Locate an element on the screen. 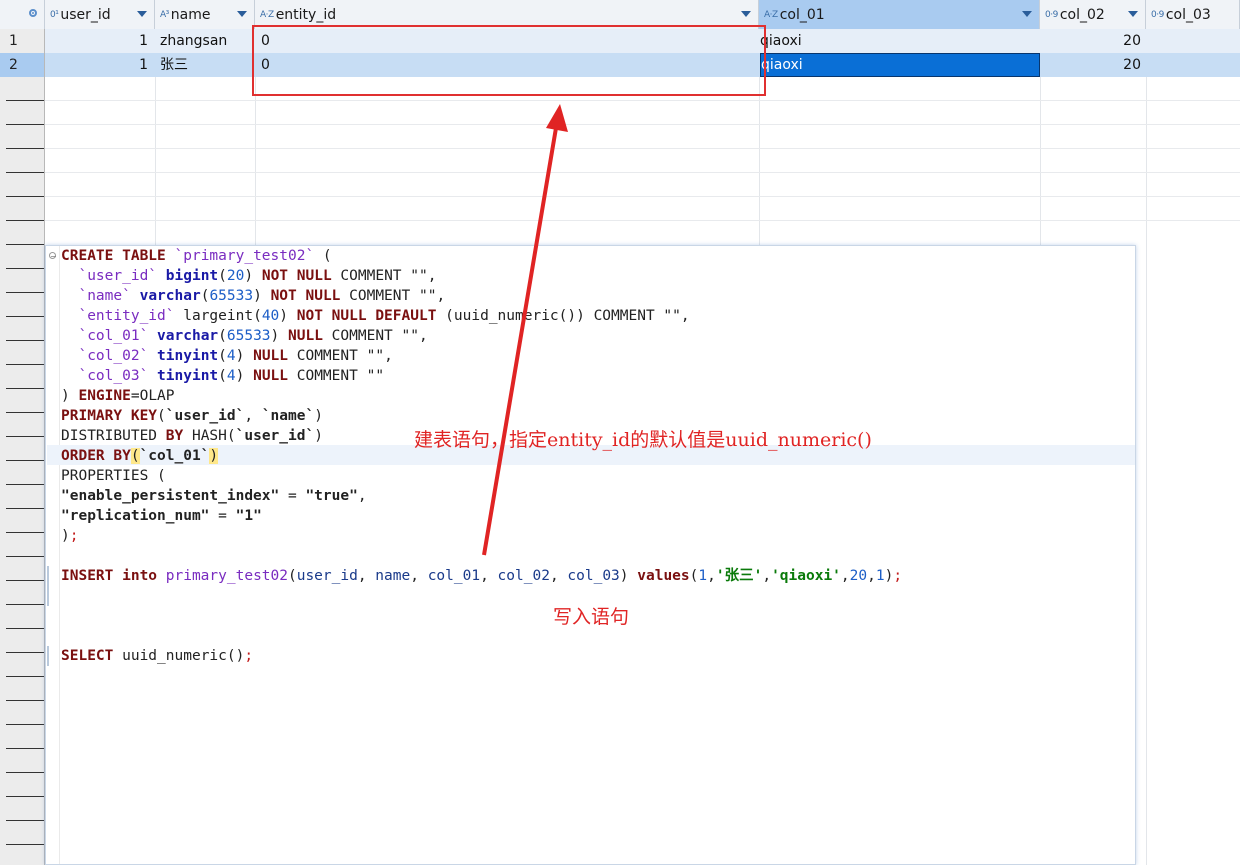 The height and width of the screenshot is (865, 1240). arrow-head-icon is located at coordinates (557, 118).